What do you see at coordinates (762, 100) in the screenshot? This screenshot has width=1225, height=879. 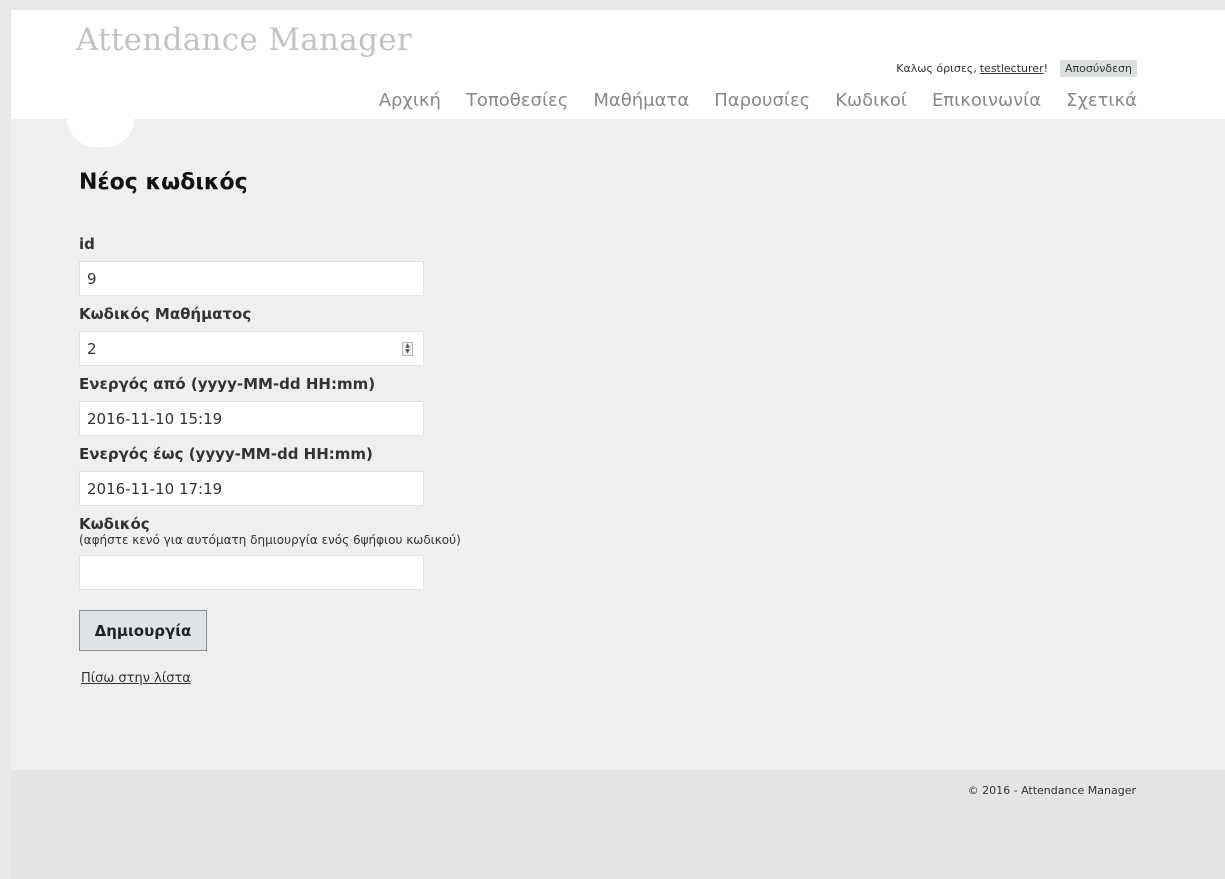 I see `nav-item-attendances: Παρουσίες` at bounding box center [762, 100].